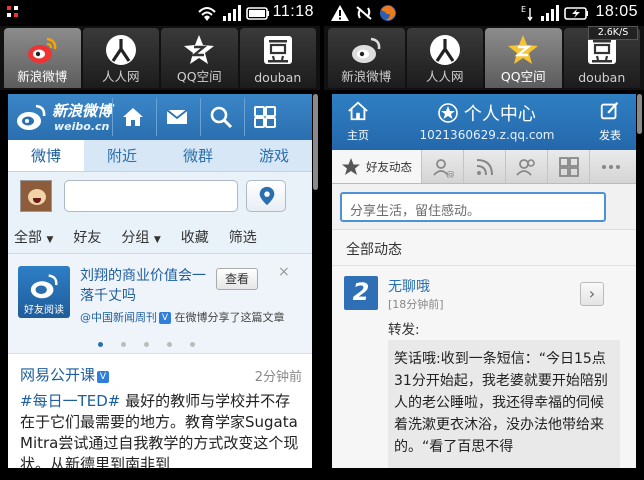  Describe the element at coordinates (377, 166) in the screenshot. I see `tab-friend-feed: 好友动态` at that location.